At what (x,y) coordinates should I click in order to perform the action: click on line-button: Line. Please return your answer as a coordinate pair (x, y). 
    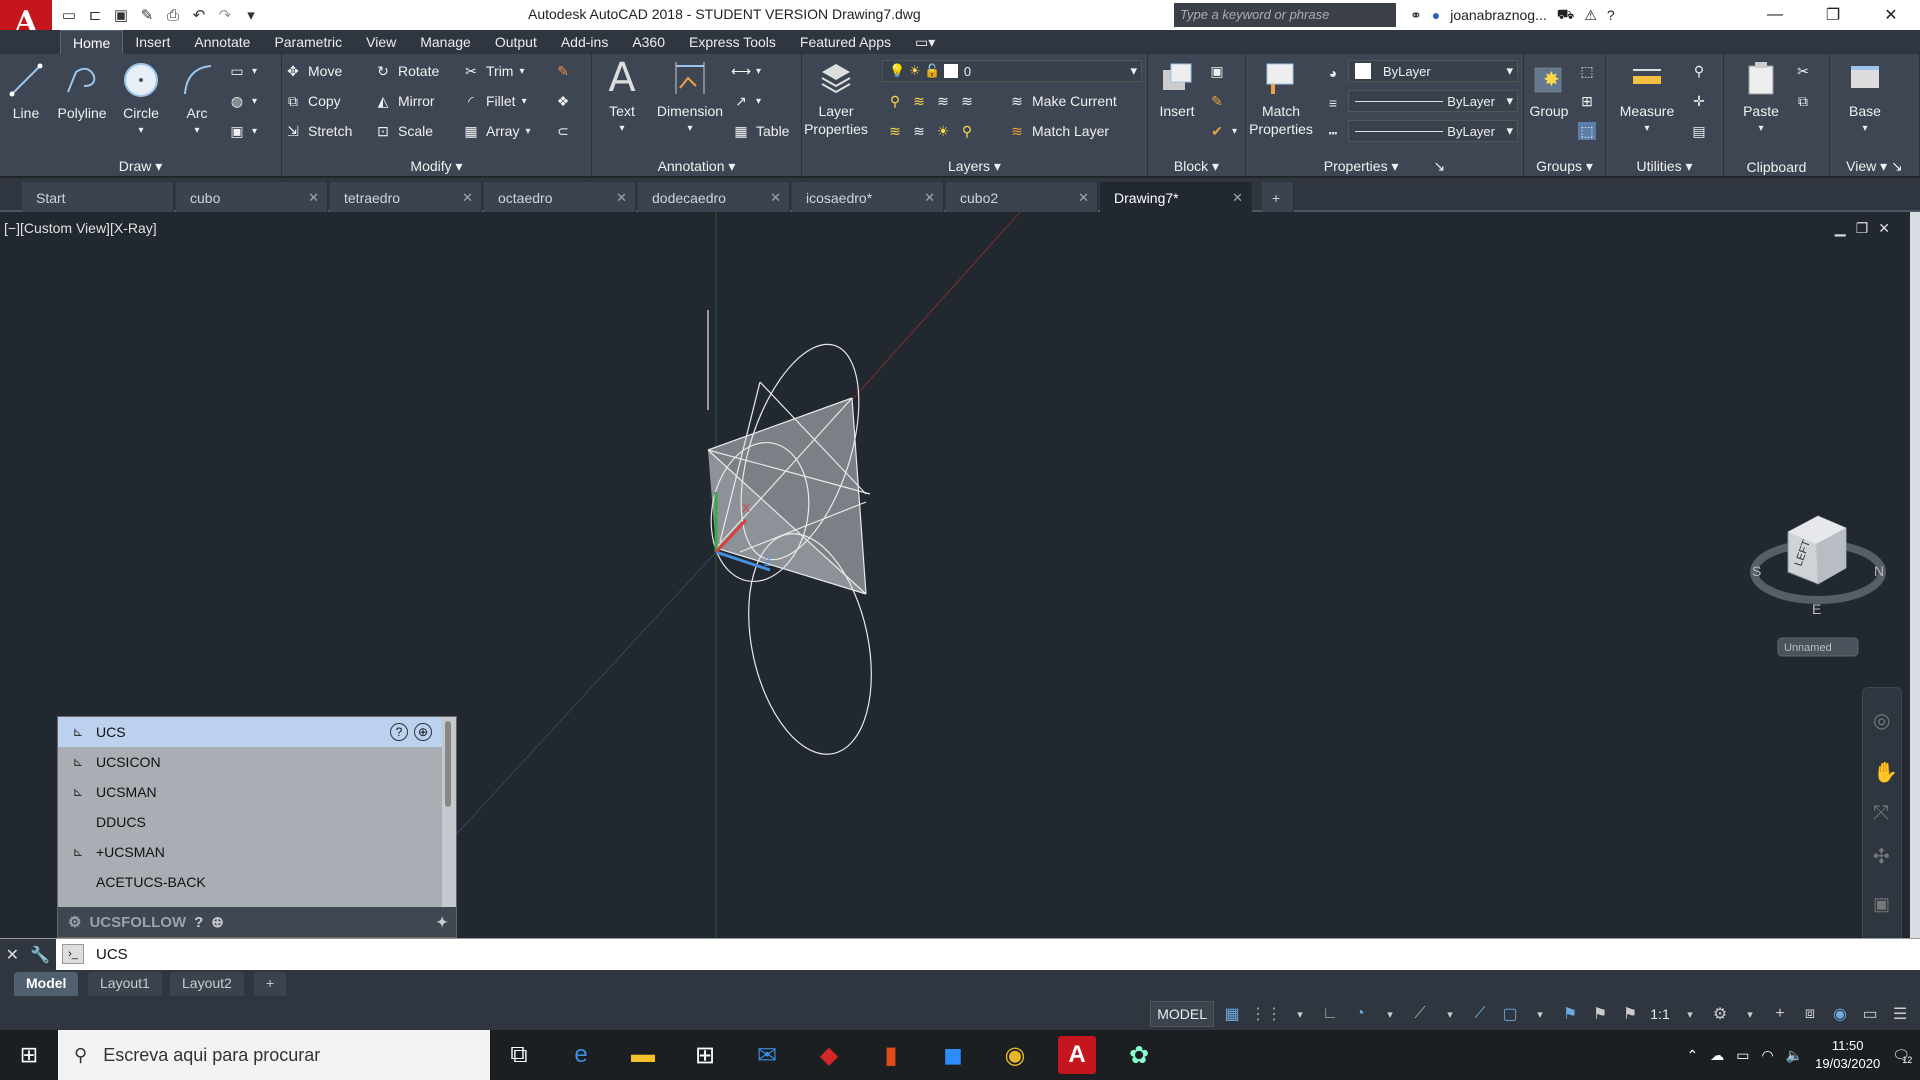
    Looking at the image, I should click on (26, 91).